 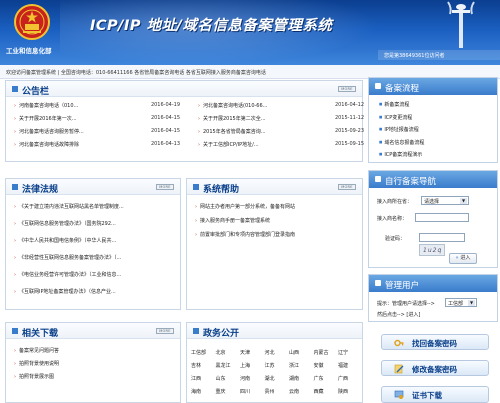 I want to click on gov-region-link: 内蒙古, so click(x=321, y=352).